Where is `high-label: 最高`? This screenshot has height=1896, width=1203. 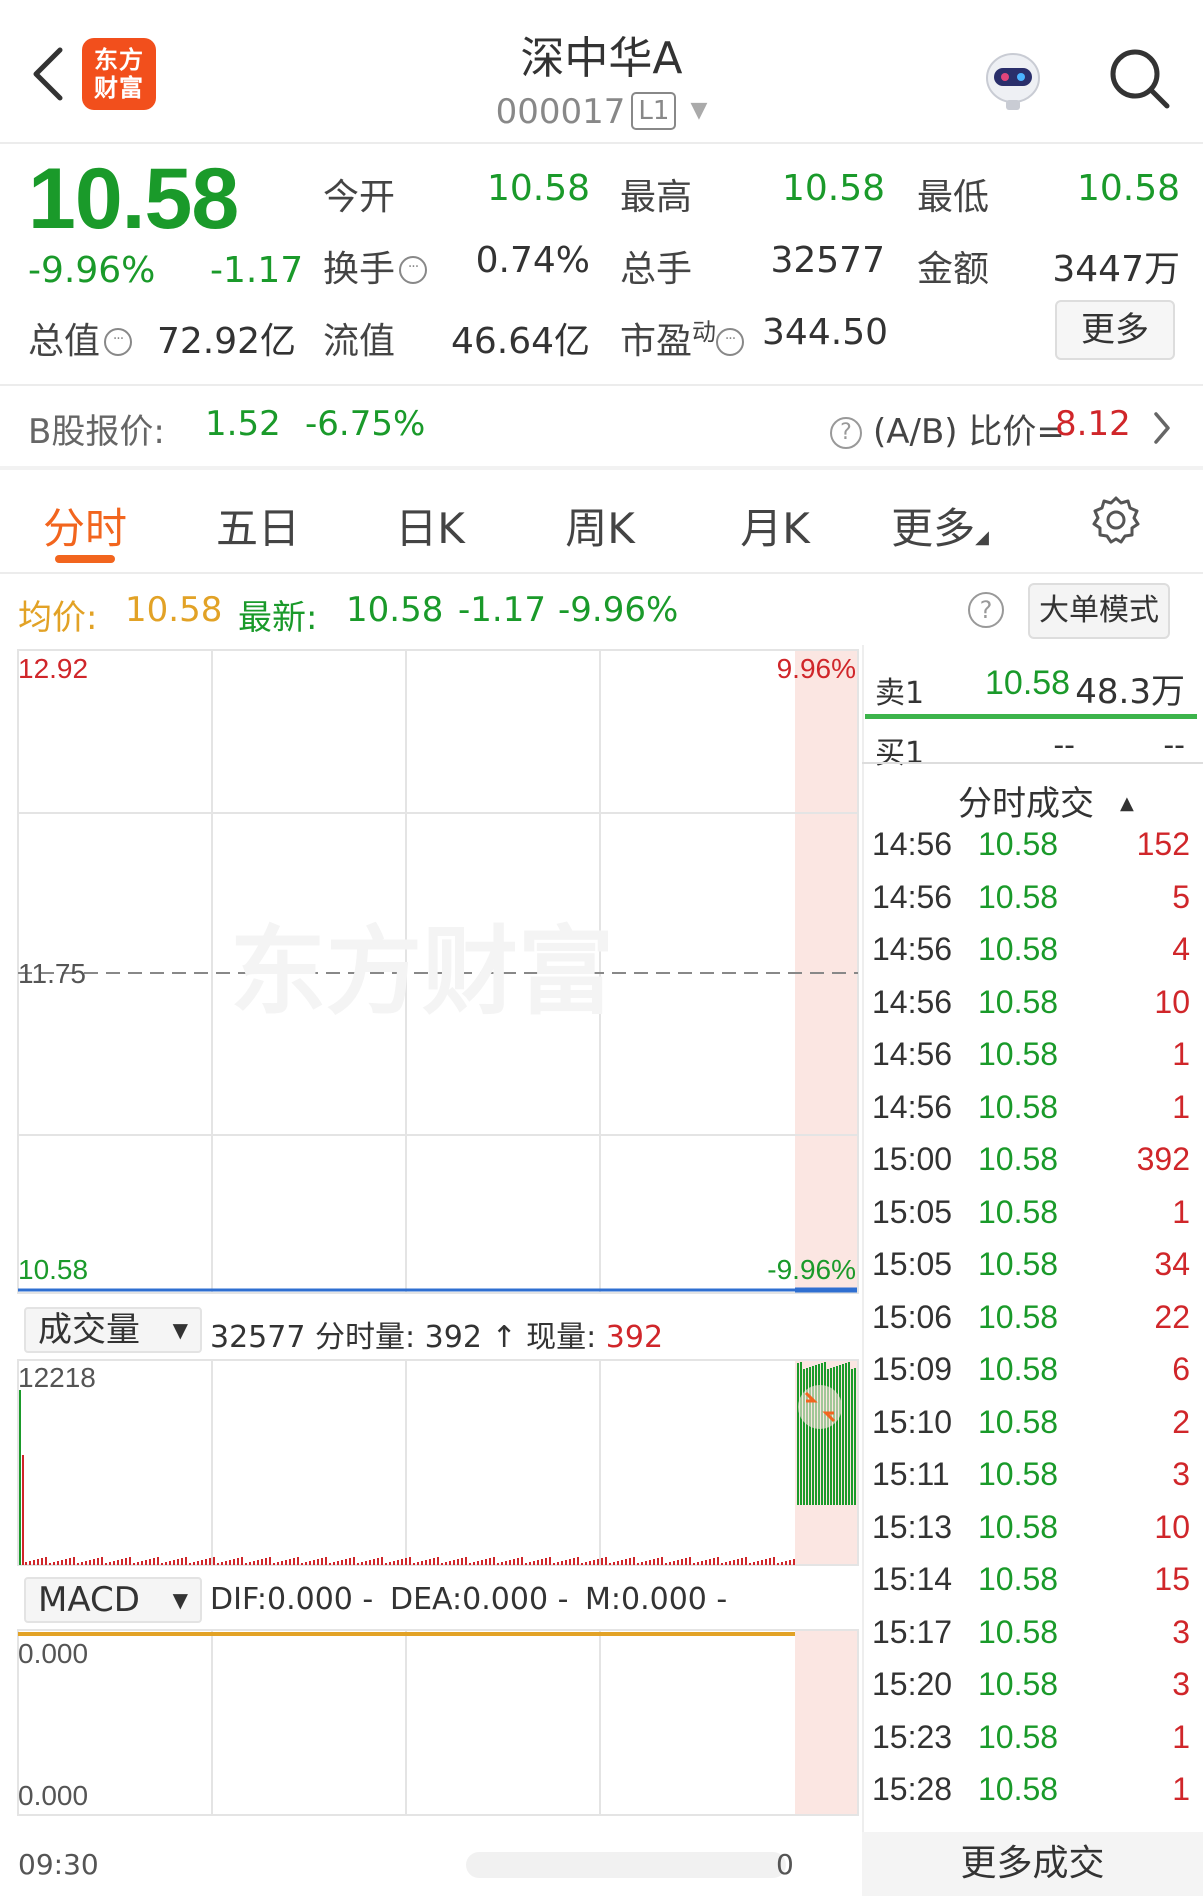
high-label: 最高 is located at coordinates (656, 197).